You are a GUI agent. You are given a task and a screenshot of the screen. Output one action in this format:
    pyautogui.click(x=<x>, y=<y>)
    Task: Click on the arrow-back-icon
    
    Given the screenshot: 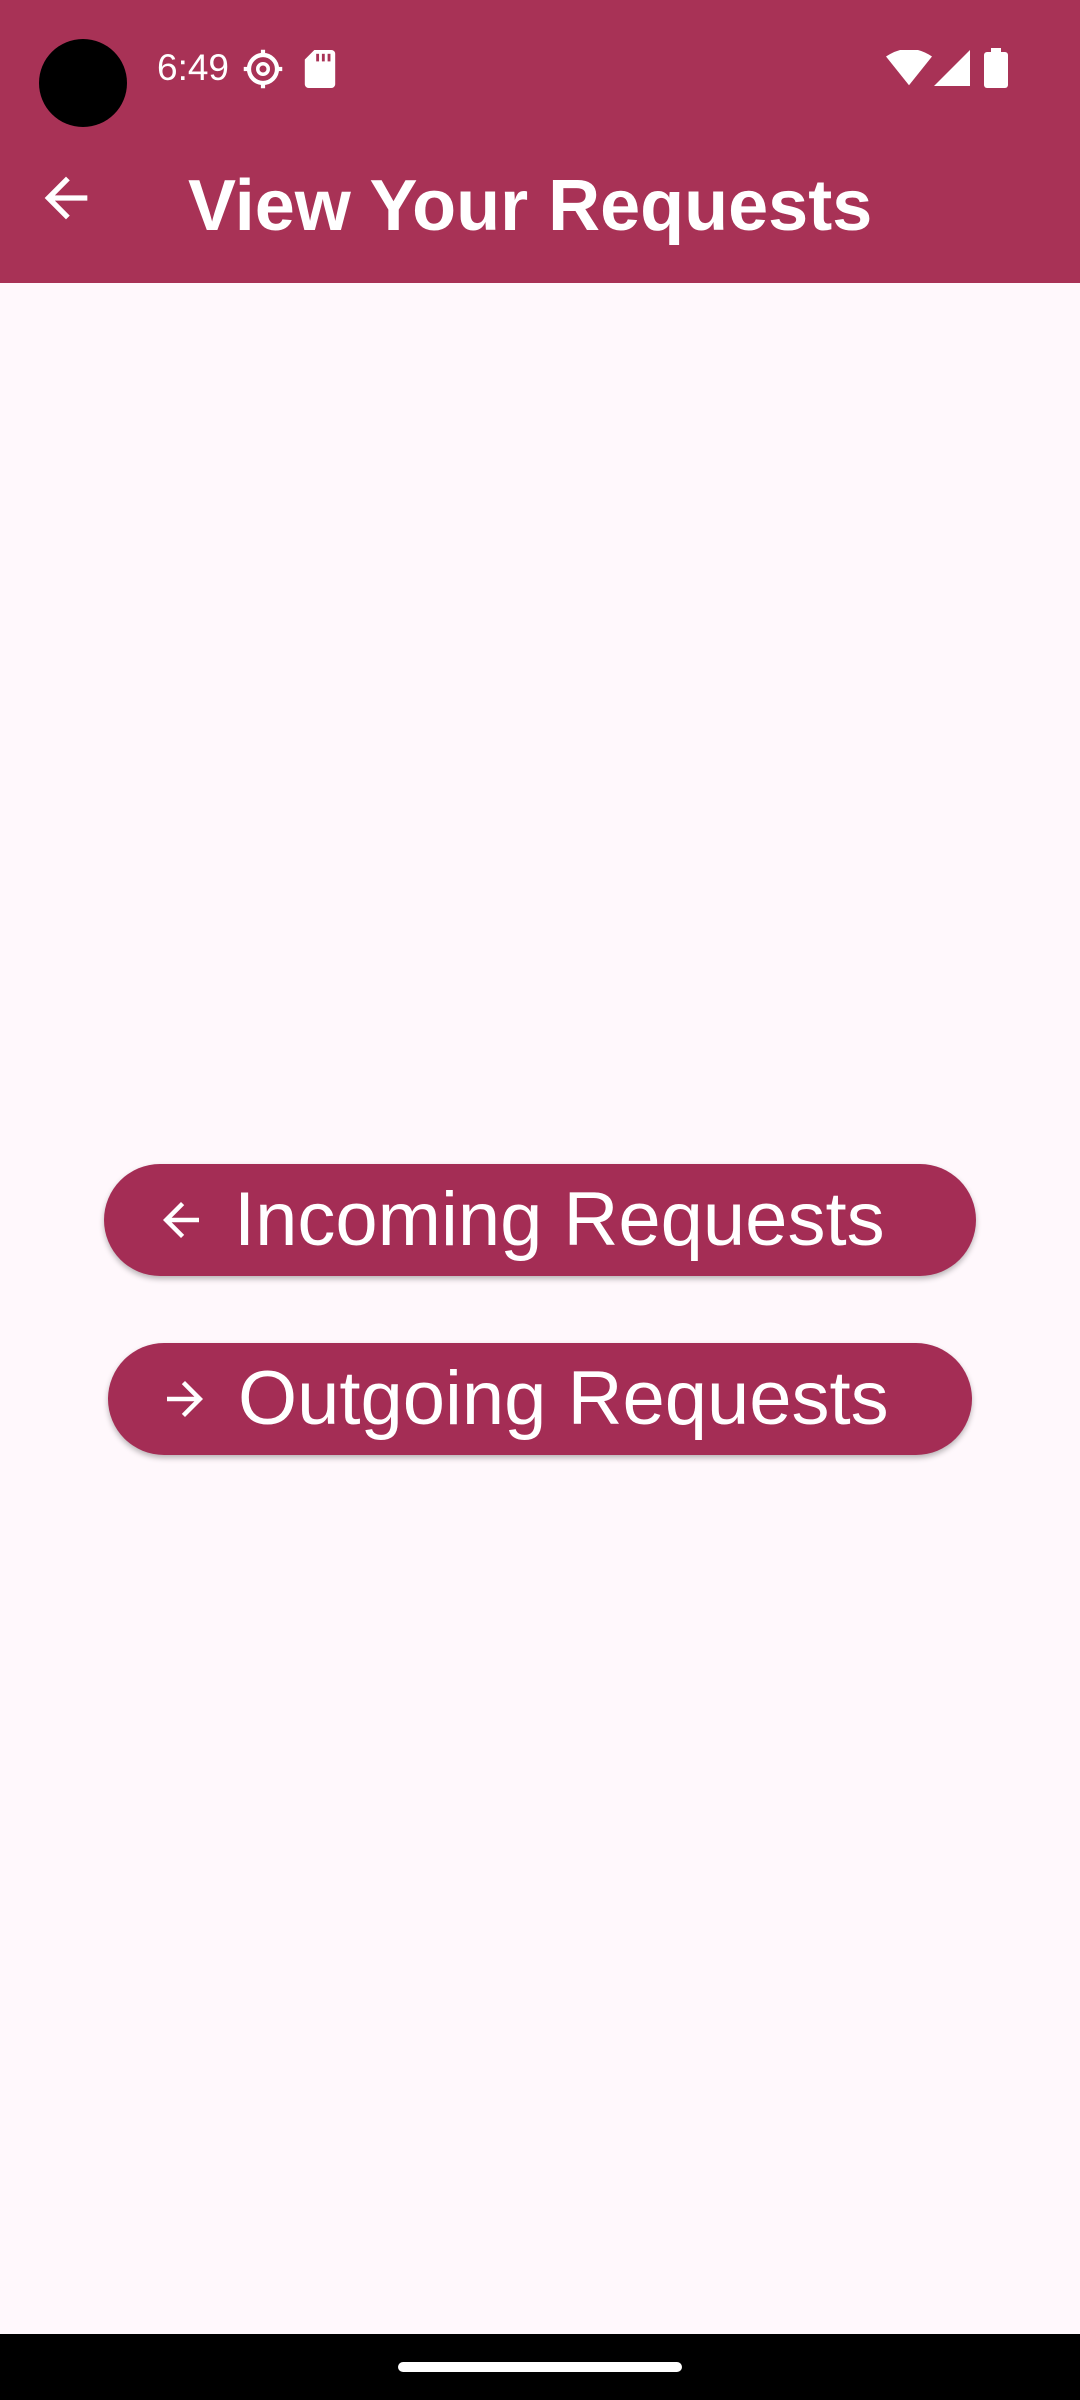 What is the action you would take?
    pyautogui.click(x=66, y=198)
    